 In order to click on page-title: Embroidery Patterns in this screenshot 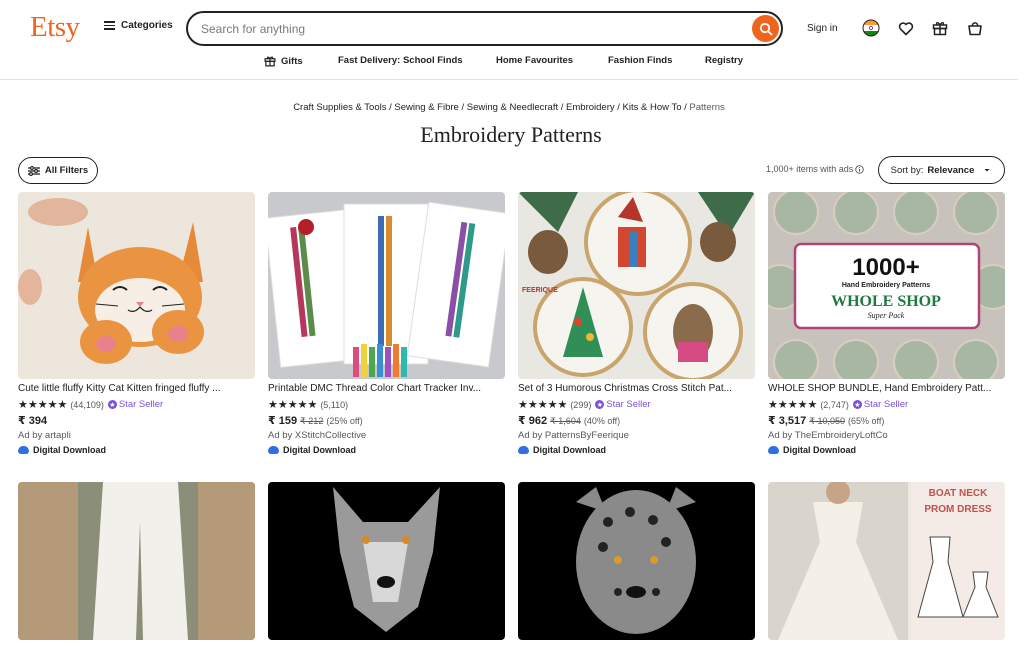, I will do `click(511, 134)`.